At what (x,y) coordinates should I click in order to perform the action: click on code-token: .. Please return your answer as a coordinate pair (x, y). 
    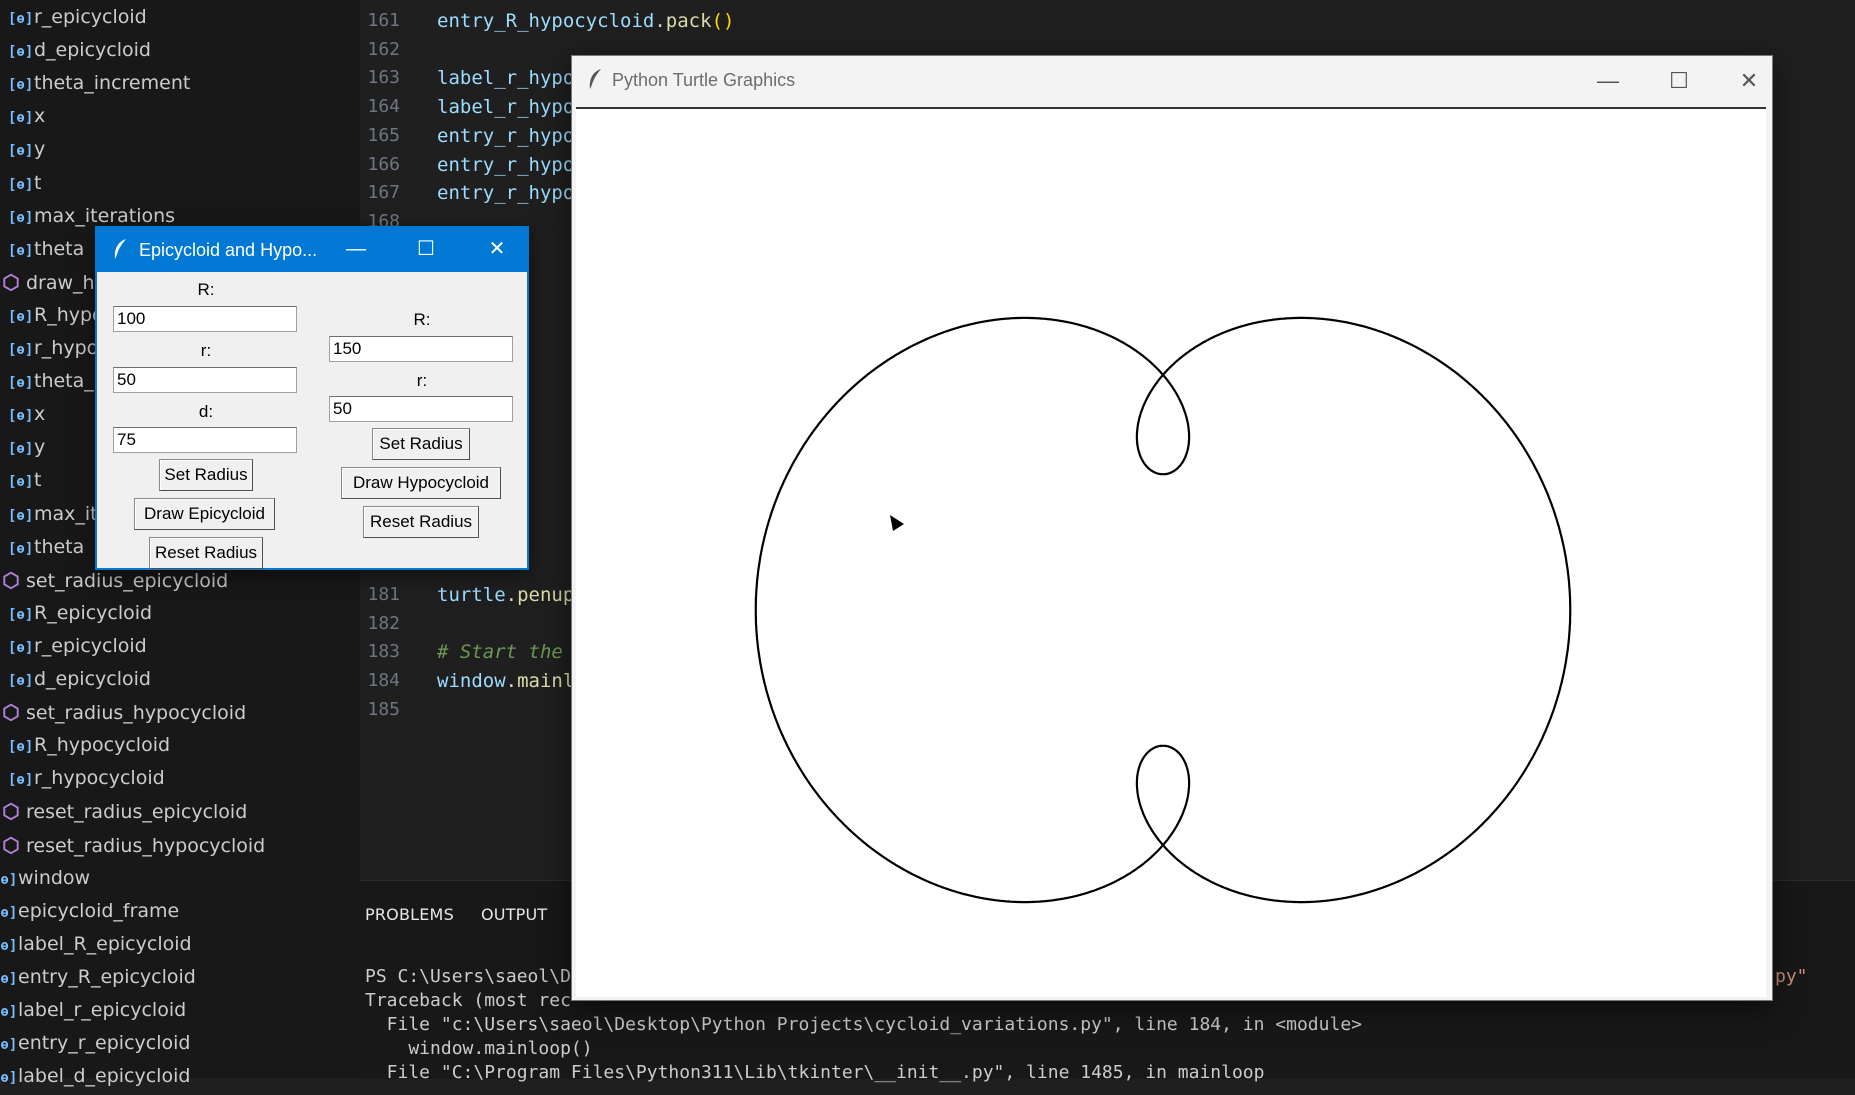
    Looking at the image, I should click on (660, 21).